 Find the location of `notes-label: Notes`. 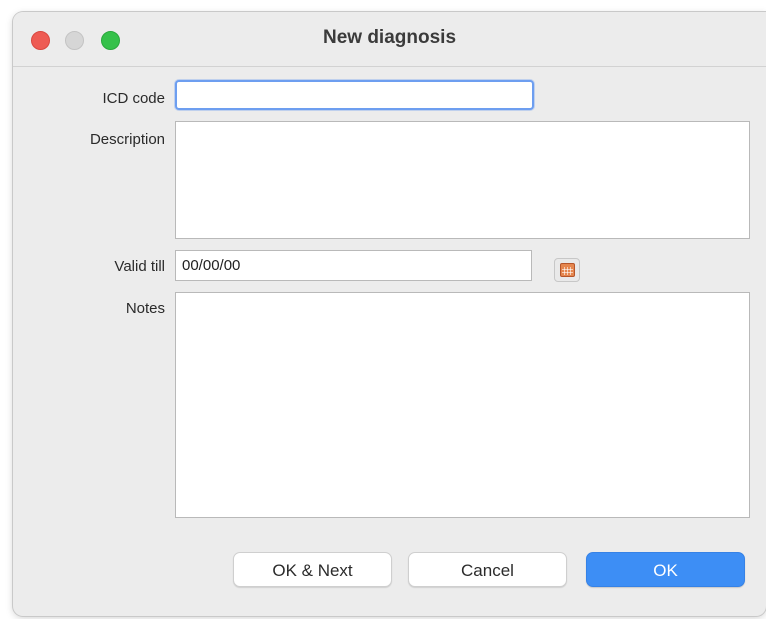

notes-label: Notes is located at coordinates (145, 308).